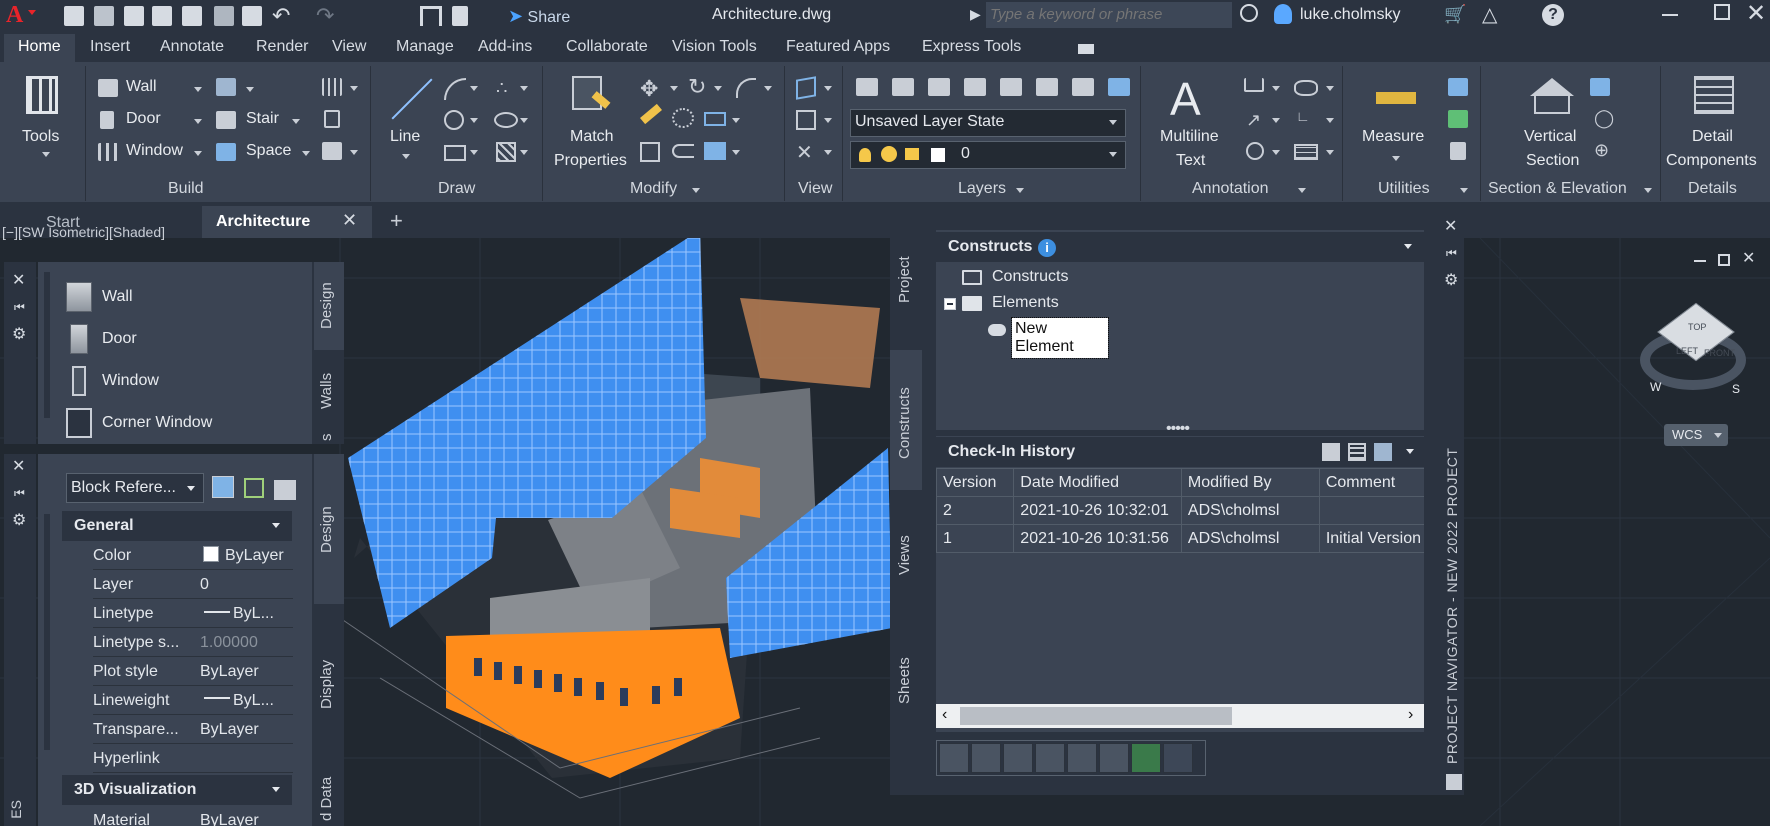  Describe the element at coordinates (1451, 253) in the screenshot. I see `pn-autohide: ⏮` at that location.